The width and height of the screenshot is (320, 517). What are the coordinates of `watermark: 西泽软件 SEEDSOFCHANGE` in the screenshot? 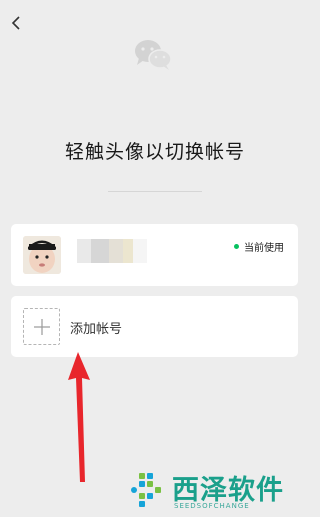 It's located at (218, 491).